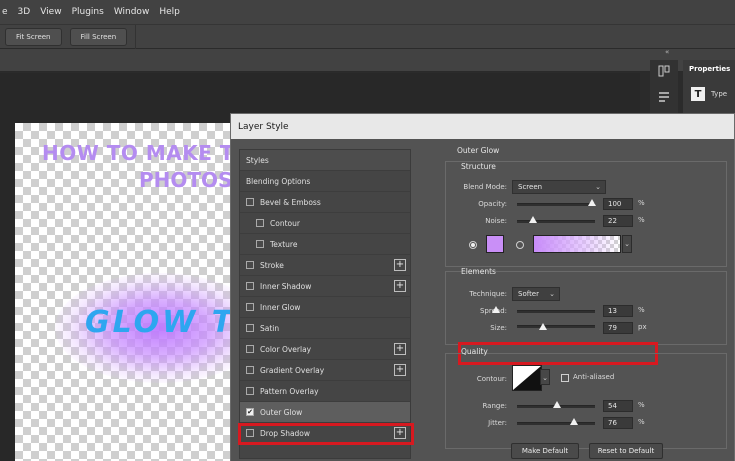 The height and width of the screenshot is (461, 735). Describe the element at coordinates (281, 412) in the screenshot. I see `style-item-label: Outer Glow` at that location.